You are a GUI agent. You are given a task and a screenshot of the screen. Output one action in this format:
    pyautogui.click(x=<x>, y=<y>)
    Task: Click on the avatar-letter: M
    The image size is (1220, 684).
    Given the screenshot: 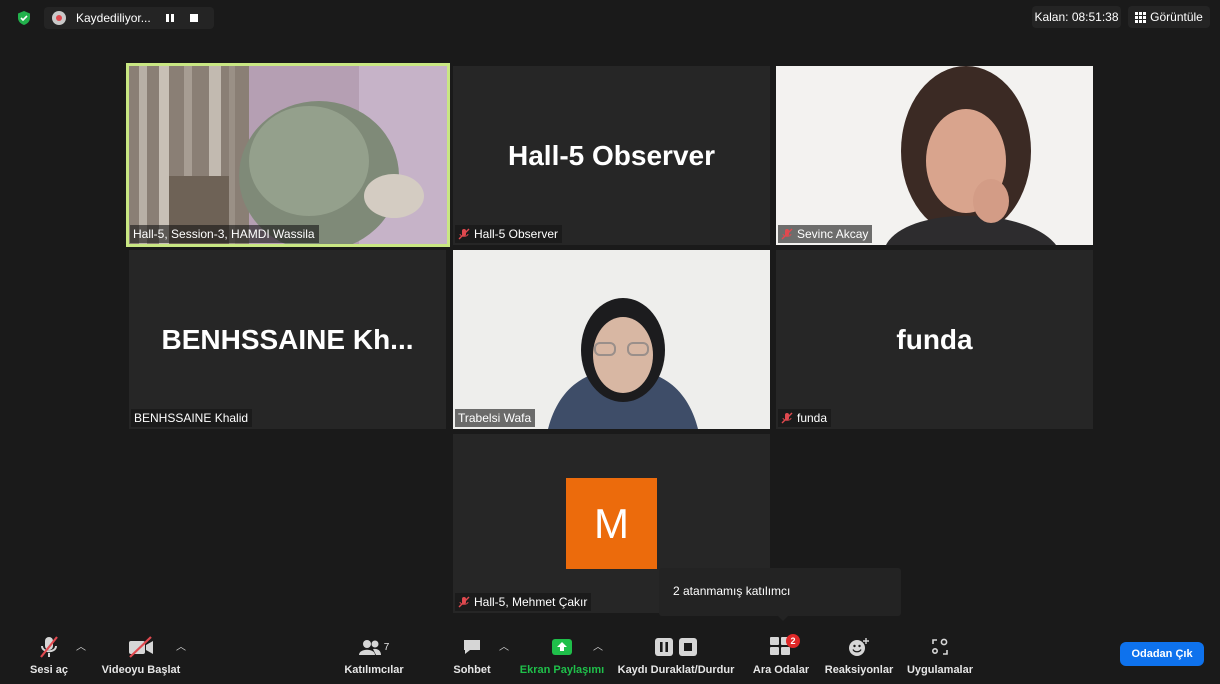 What is the action you would take?
    pyautogui.click(x=611, y=523)
    